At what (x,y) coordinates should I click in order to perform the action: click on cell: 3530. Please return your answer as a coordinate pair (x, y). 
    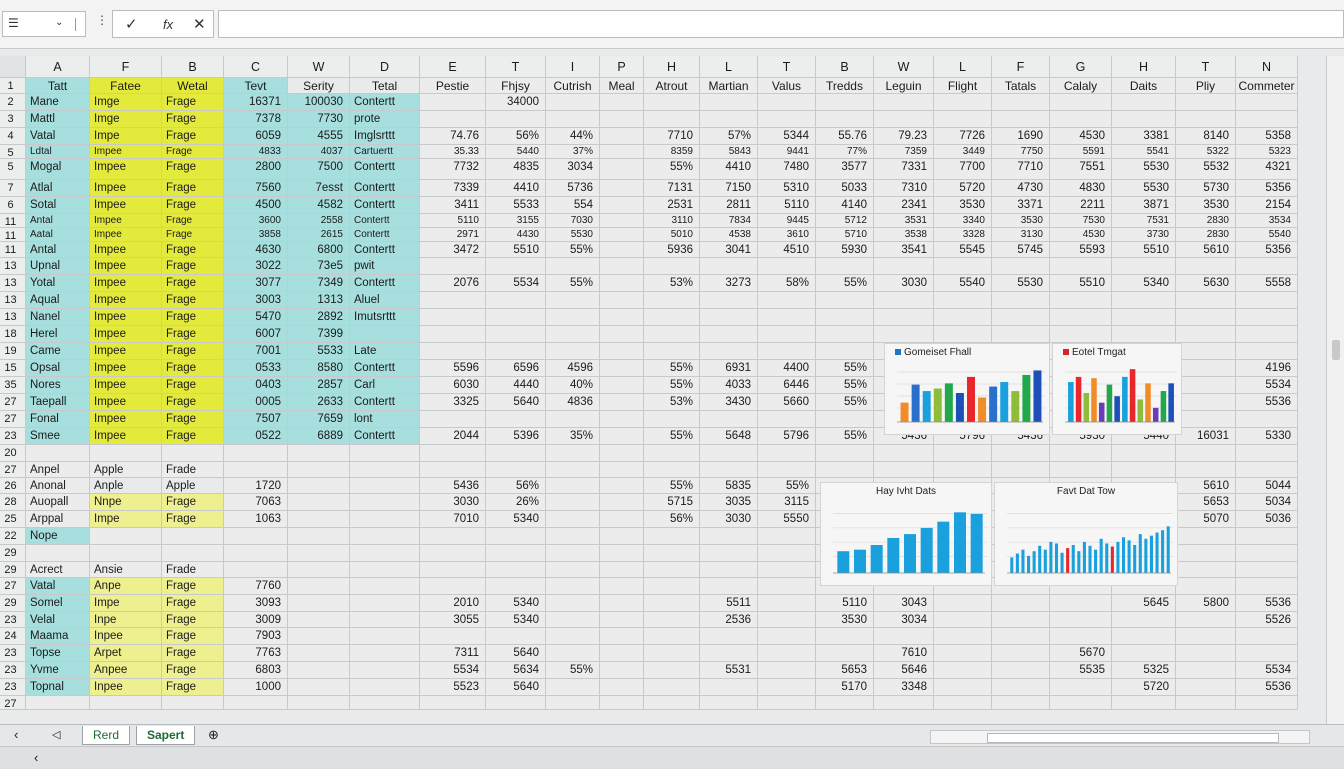
    Looking at the image, I should click on (1206, 205).